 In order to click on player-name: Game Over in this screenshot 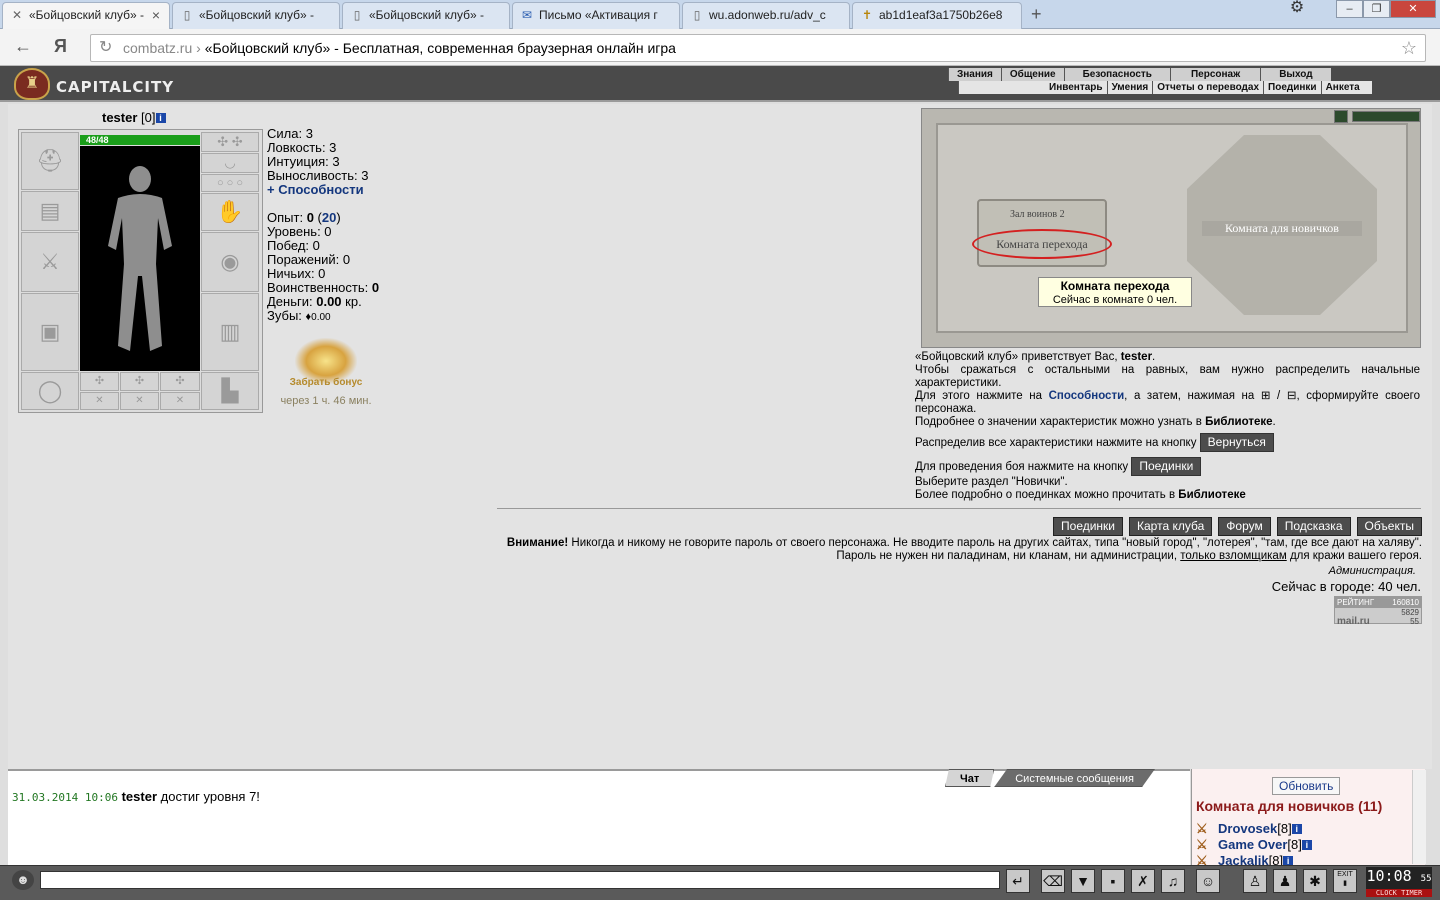, I will do `click(1252, 844)`.